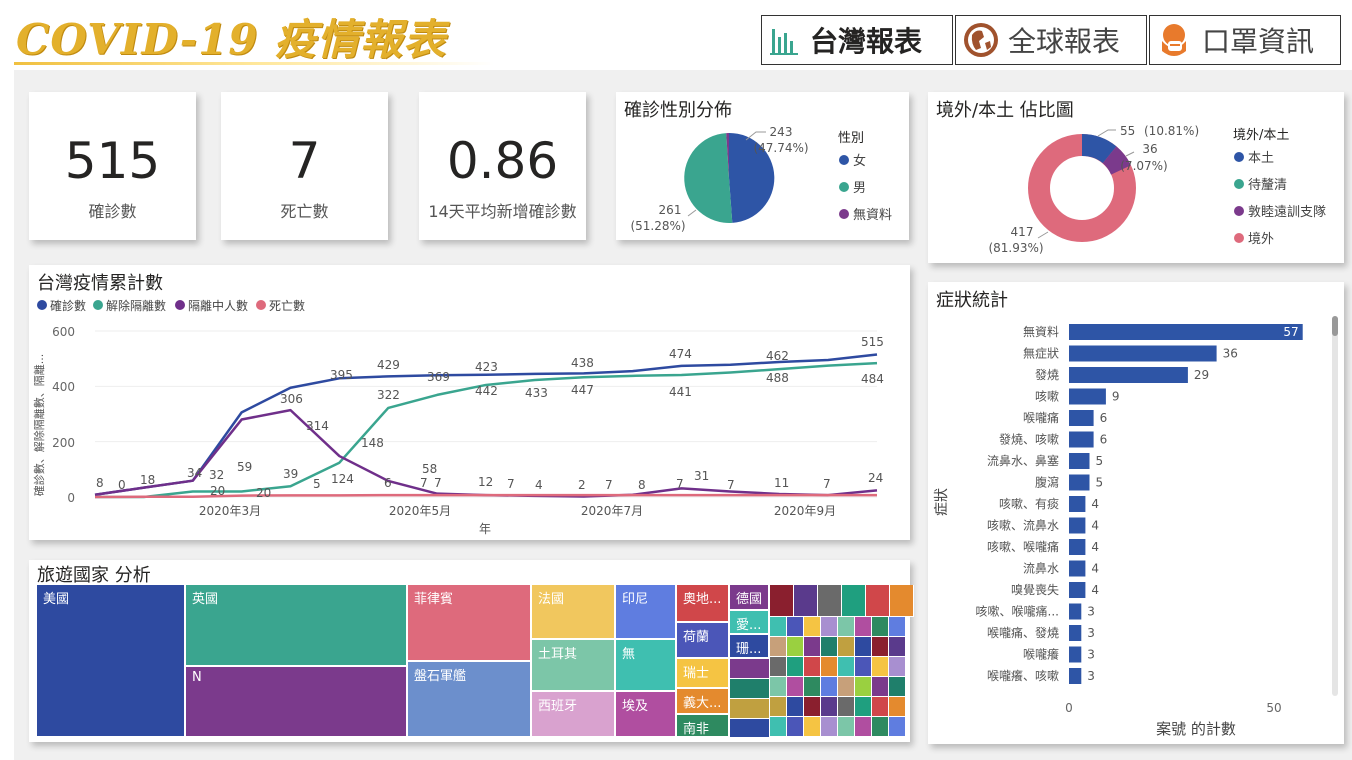  I want to click on treemap-tile: 菲律賓, so click(470, 623).